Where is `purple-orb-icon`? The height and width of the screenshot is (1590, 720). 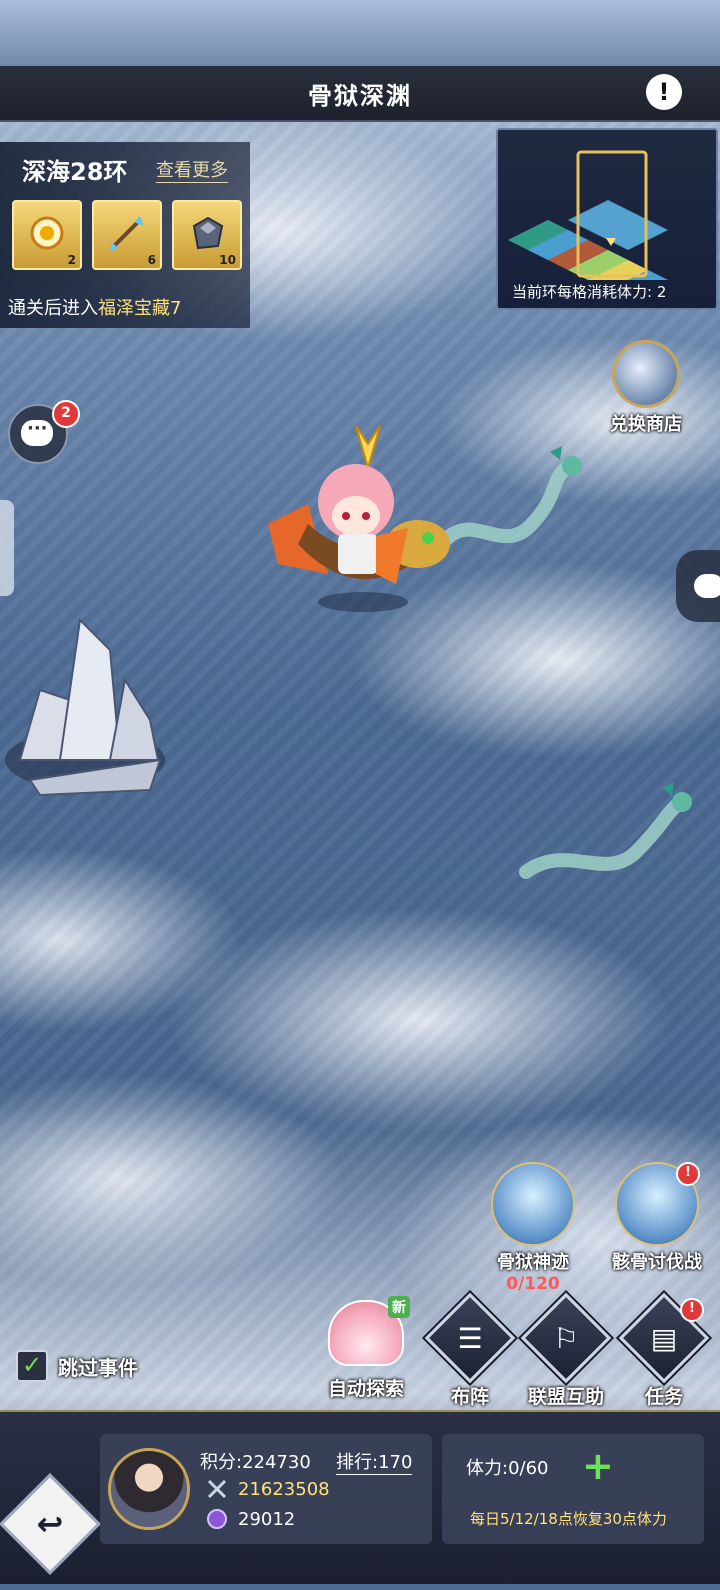
purple-orb-icon is located at coordinates (217, 1519).